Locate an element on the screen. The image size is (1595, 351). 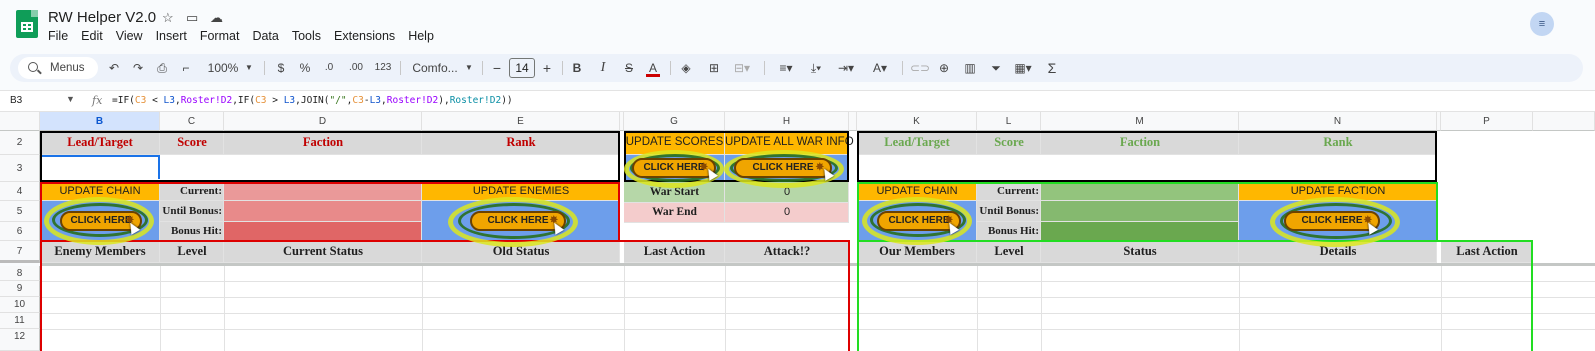
row-header-3: 3 is located at coordinates (20, 168).